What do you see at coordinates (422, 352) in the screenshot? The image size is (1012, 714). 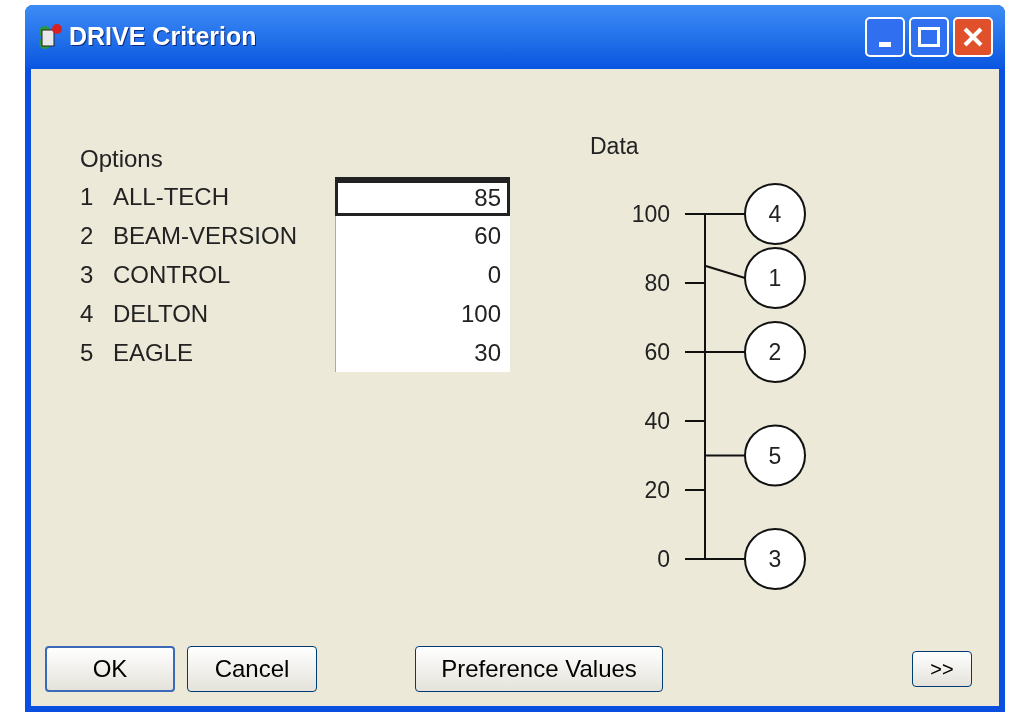 I see `value-field: 30` at bounding box center [422, 352].